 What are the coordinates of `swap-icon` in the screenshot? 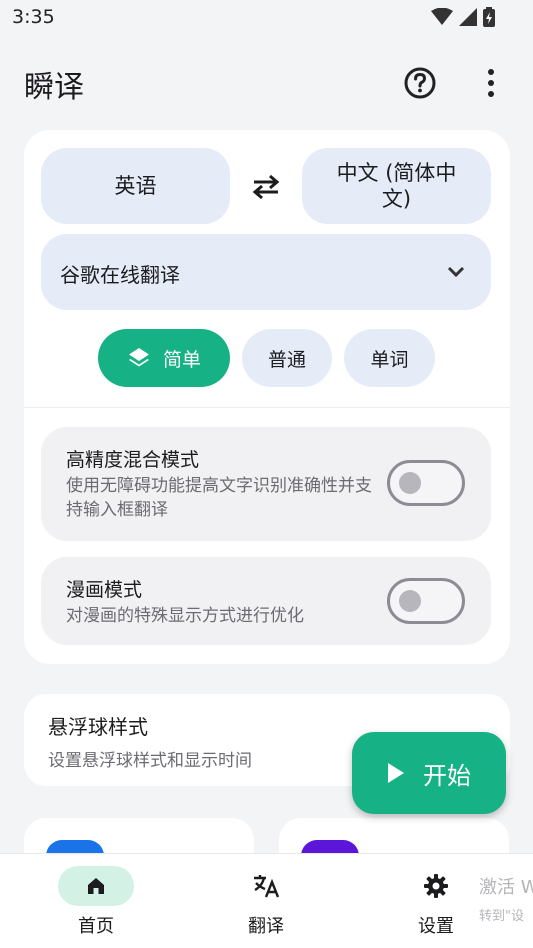 It's located at (266, 187).